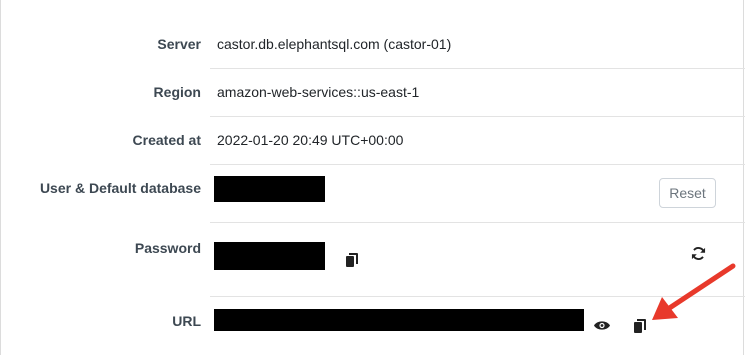 The height and width of the screenshot is (355, 745). Describe the element at coordinates (318, 92) in the screenshot. I see `region-value: amazon-web-services::us-east-1` at that location.